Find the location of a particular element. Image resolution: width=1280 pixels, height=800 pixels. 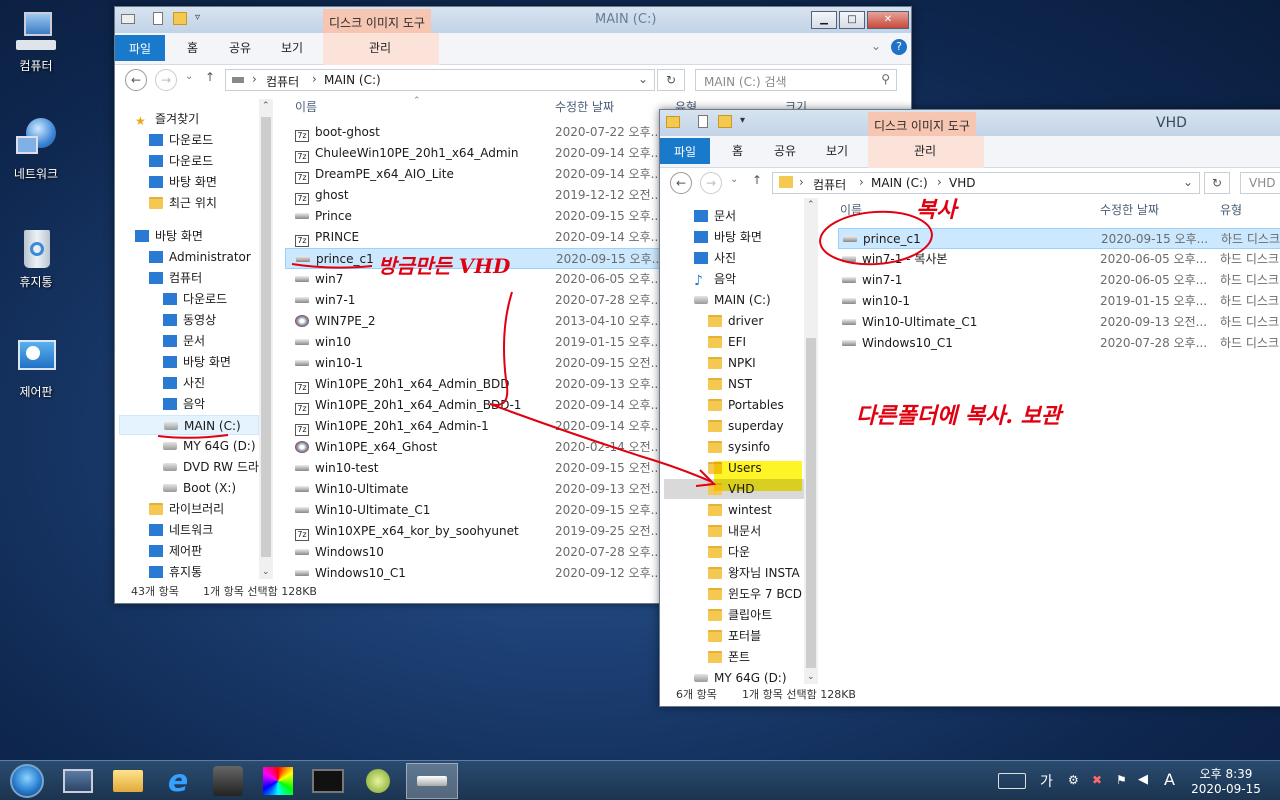

clock-time: 오후 8:39 is located at coordinates (1226, 773).